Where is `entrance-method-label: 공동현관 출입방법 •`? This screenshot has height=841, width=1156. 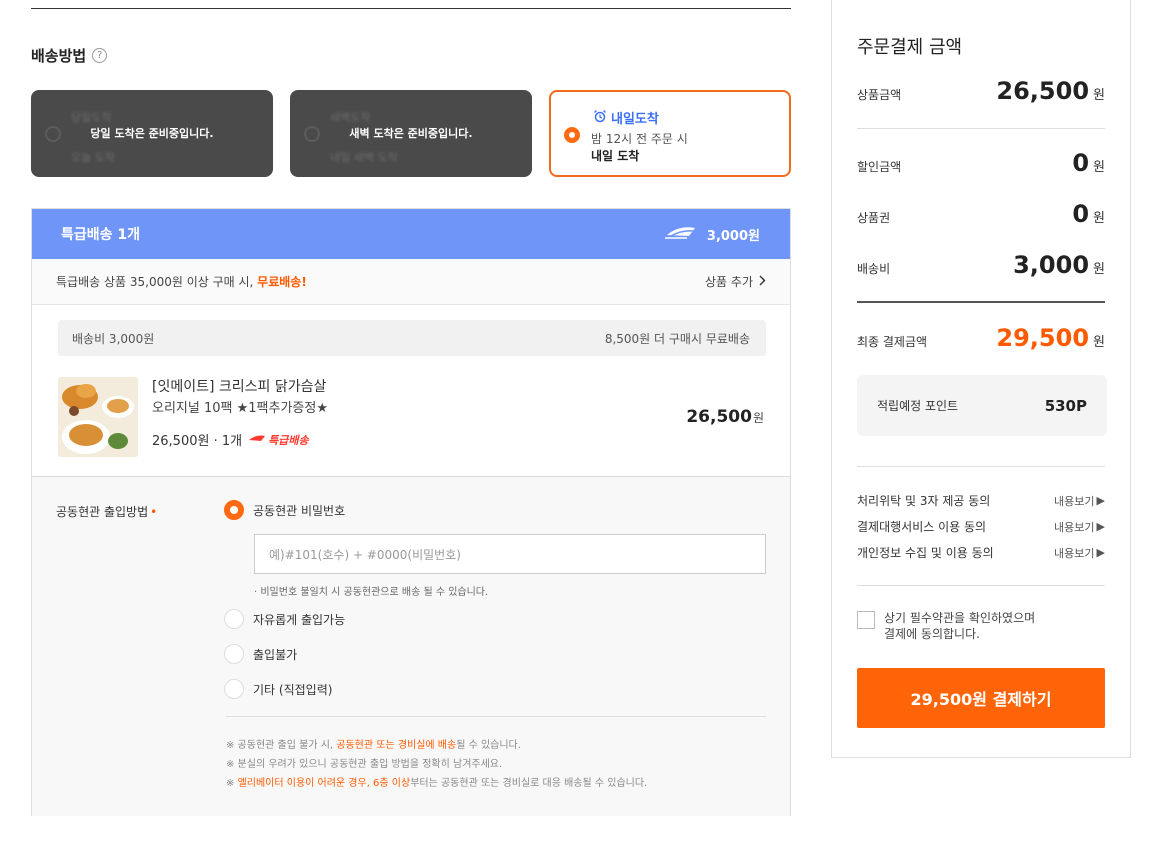 entrance-method-label: 공동현관 출입방법 • is located at coordinates (107, 512).